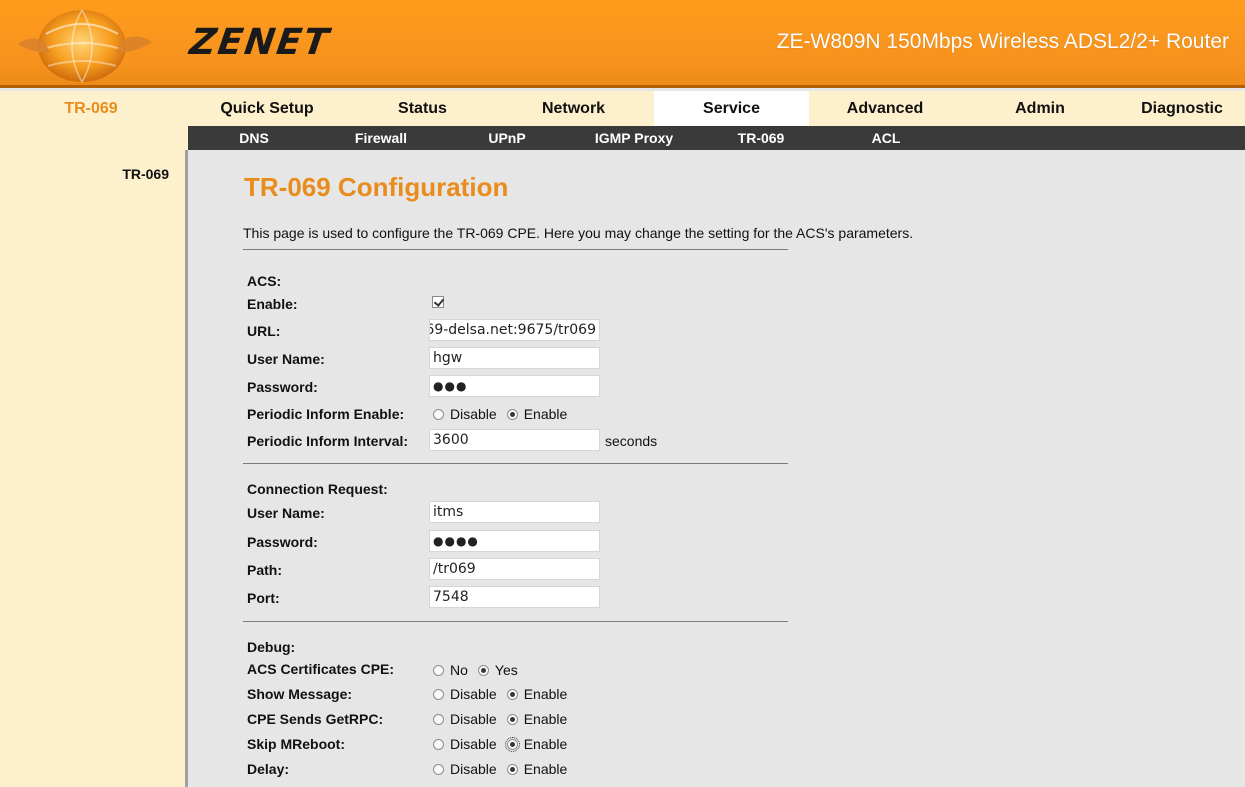 This screenshot has height=787, width=1245. Describe the element at coordinates (438, 302) in the screenshot. I see `acs-enable-checkbox` at that location.